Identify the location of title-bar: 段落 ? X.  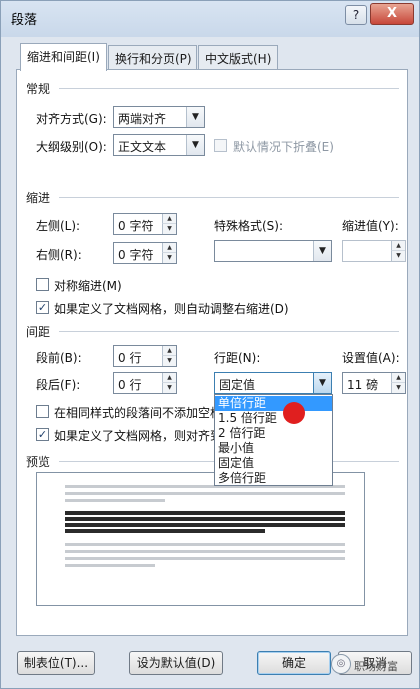
(210, 19).